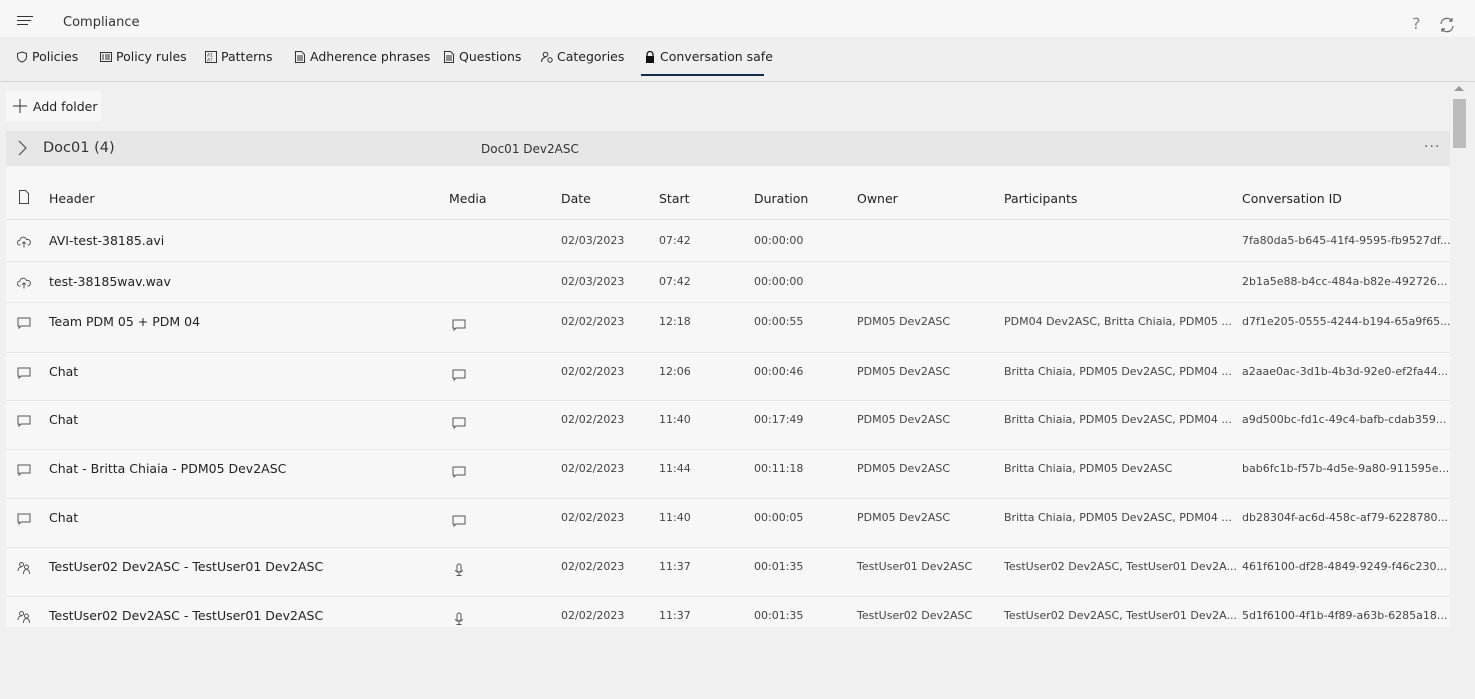 The height and width of the screenshot is (699, 1475). Describe the element at coordinates (143, 56) in the screenshot. I see `tab-policy-rules: Policy rules` at that location.